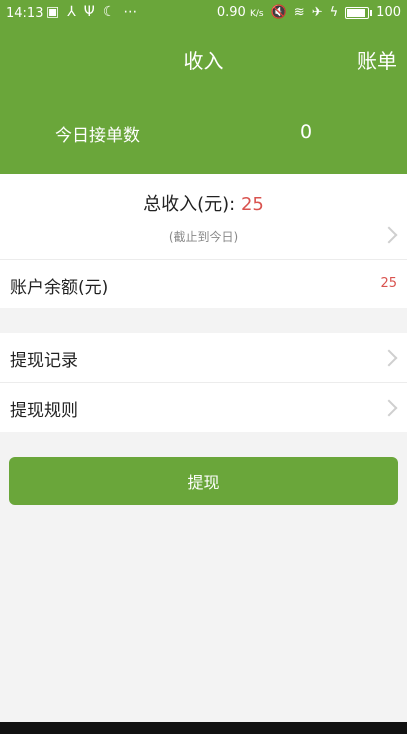  Describe the element at coordinates (356, 12) in the screenshot. I see `battery-fill` at that location.